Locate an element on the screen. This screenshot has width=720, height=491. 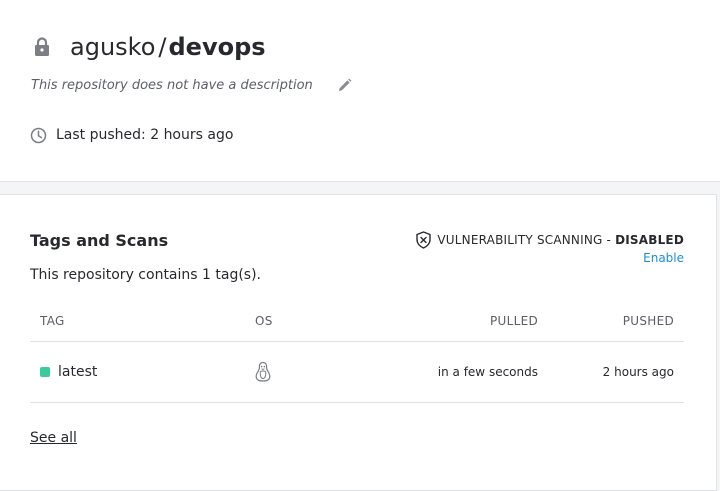
table-row: latest in a few seconds 2 hours ago is located at coordinates (357, 372).